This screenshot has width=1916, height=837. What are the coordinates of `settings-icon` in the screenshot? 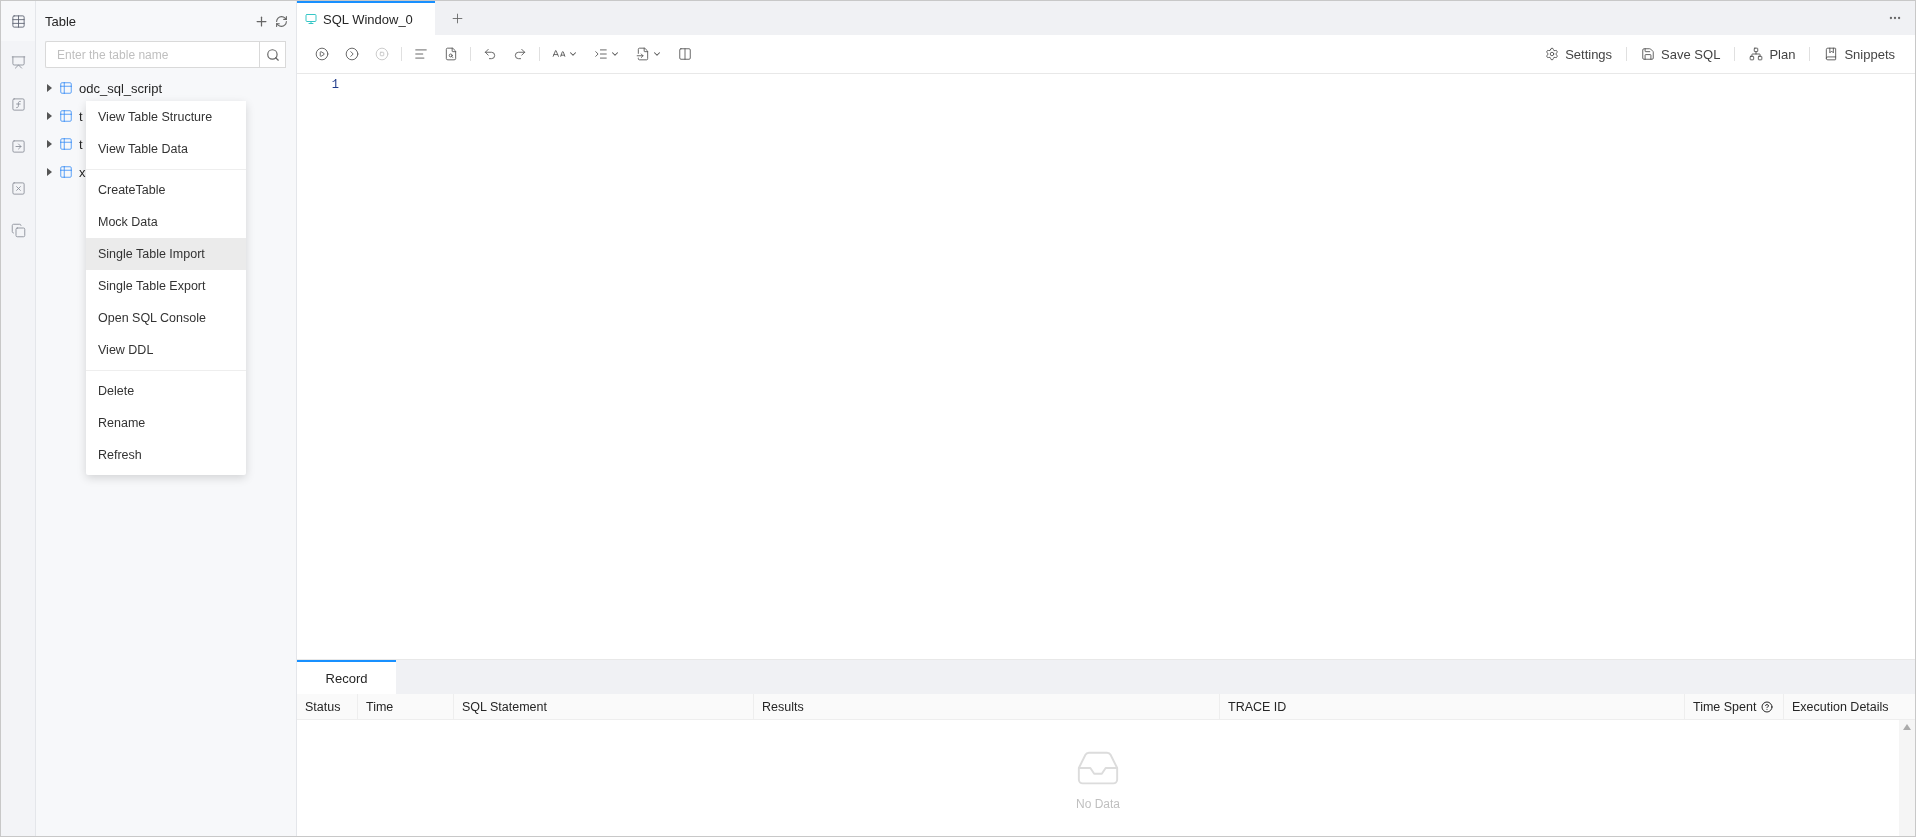 It's located at (1552, 54).